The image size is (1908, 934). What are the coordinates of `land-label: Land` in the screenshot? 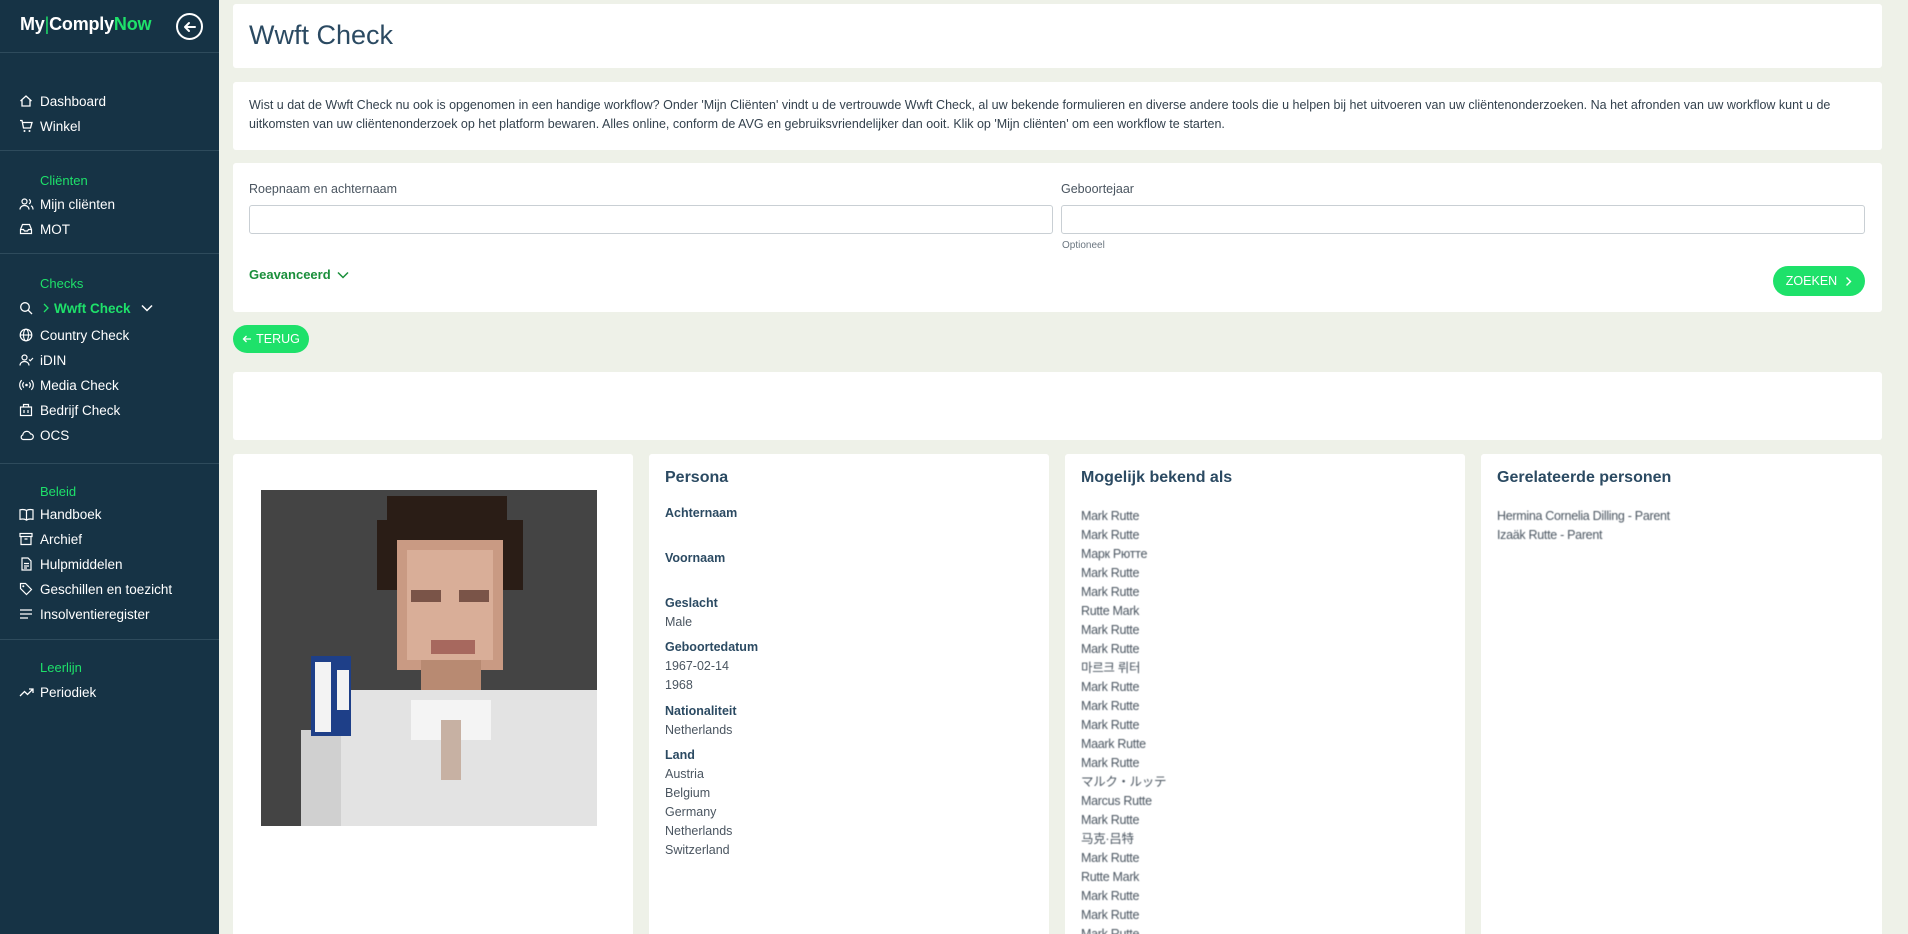 It's located at (680, 755).